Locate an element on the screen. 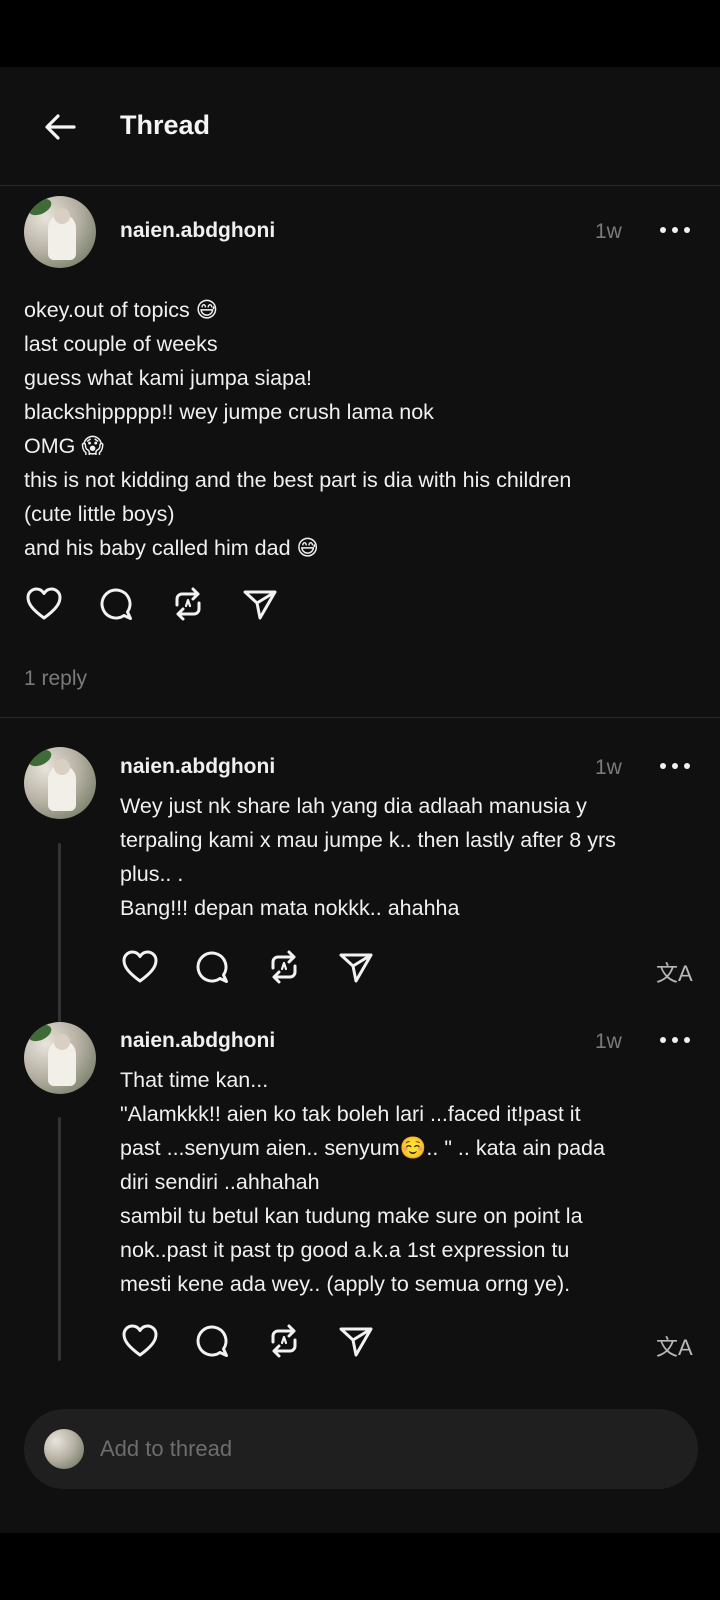 The height and width of the screenshot is (1600, 720). back-button is located at coordinates (60, 127).